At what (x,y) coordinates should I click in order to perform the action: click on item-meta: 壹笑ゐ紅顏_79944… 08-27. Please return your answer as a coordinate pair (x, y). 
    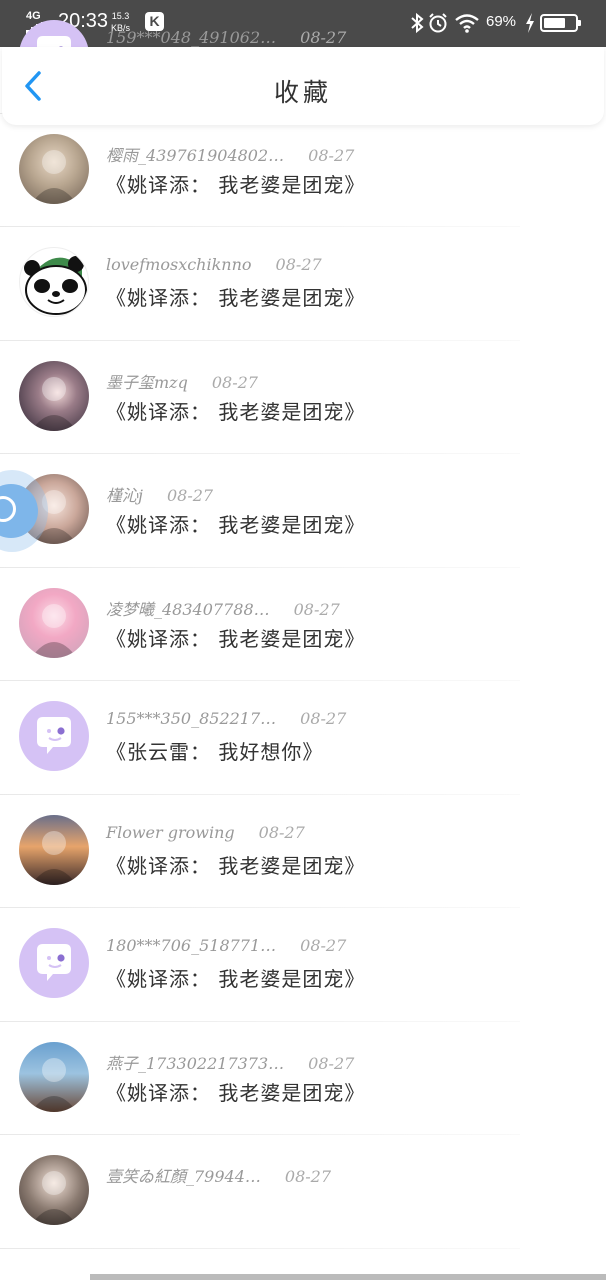
    Looking at the image, I should click on (218, 1175).